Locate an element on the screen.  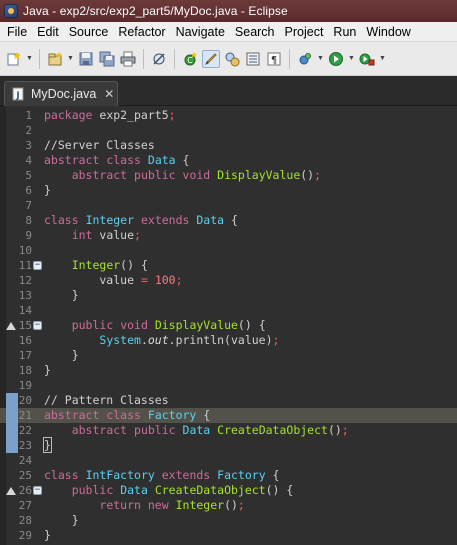
line-number: 3 is located at coordinates (28, 145).